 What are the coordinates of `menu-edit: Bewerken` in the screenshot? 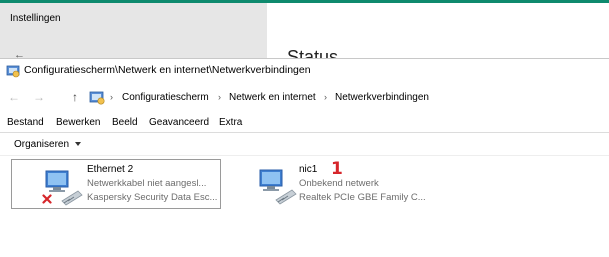 It's located at (78, 122).